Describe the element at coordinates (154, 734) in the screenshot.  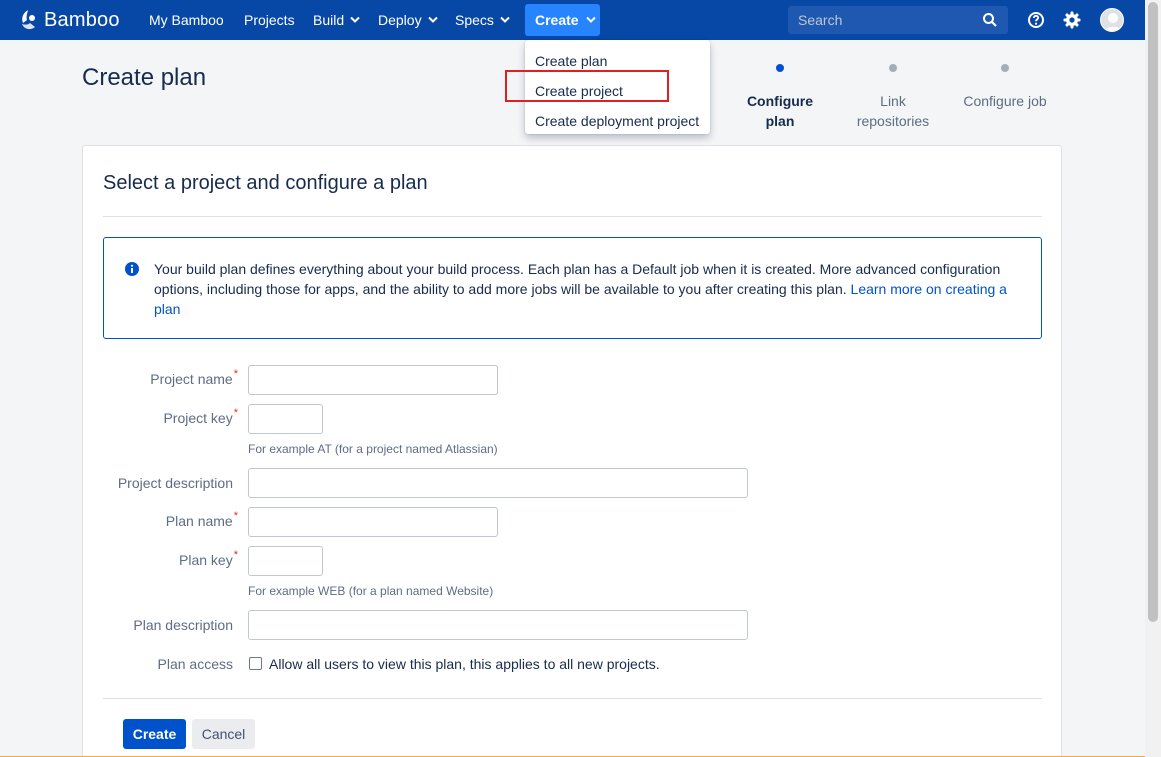
I see `create-button: Create` at that location.